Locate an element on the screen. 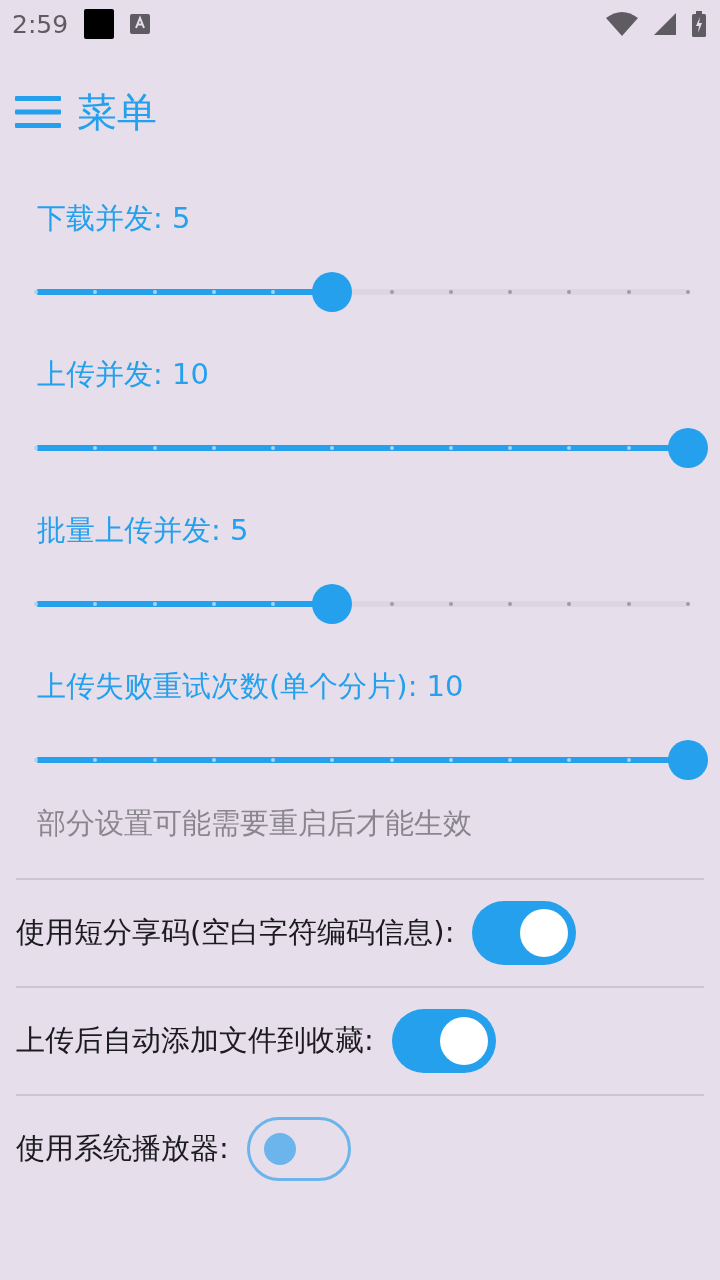  slider-label: 批量上传并发: 5 is located at coordinates (143, 530).